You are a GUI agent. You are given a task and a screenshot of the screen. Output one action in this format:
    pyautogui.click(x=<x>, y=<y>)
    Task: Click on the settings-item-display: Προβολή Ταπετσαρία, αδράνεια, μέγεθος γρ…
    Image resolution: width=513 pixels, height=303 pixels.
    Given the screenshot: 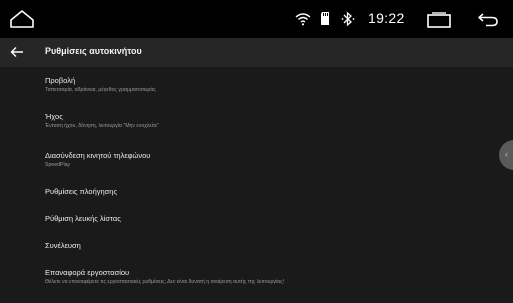 What is the action you would take?
    pyautogui.click(x=100, y=84)
    